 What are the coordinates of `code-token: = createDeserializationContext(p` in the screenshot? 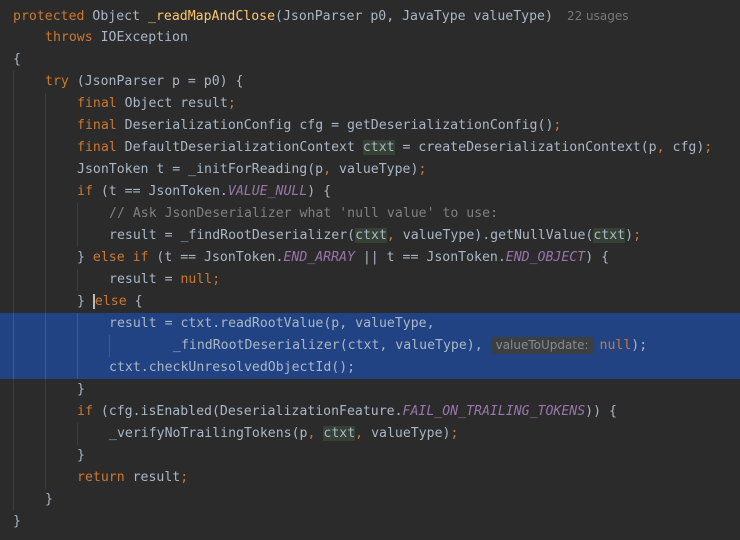 It's located at (525, 147).